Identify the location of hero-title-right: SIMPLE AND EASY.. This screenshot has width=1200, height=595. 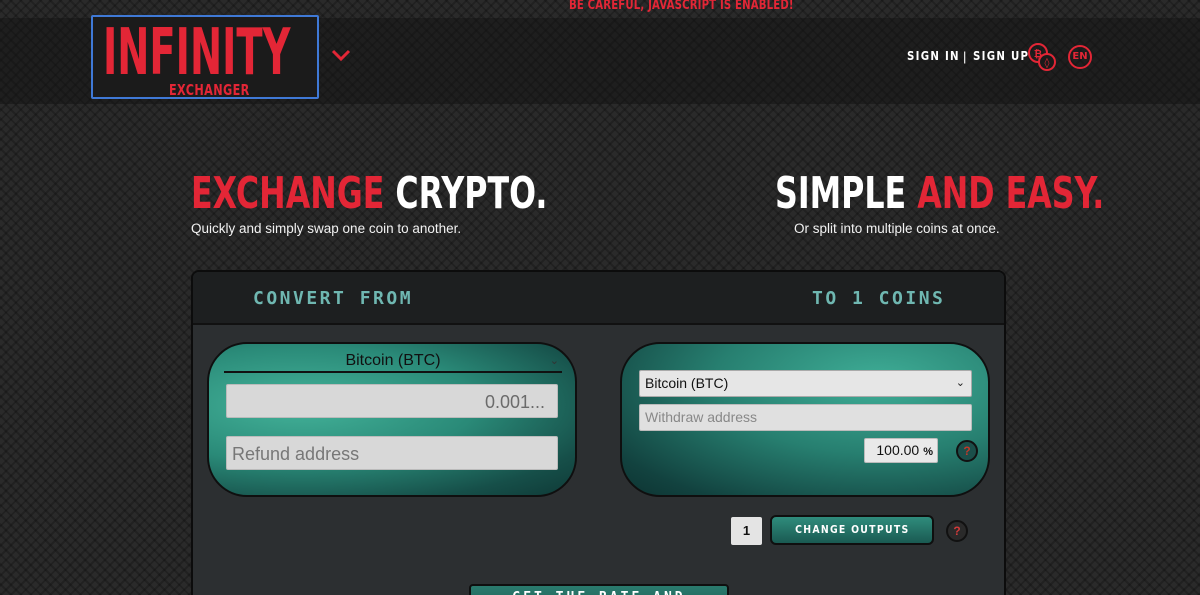
(987, 194).